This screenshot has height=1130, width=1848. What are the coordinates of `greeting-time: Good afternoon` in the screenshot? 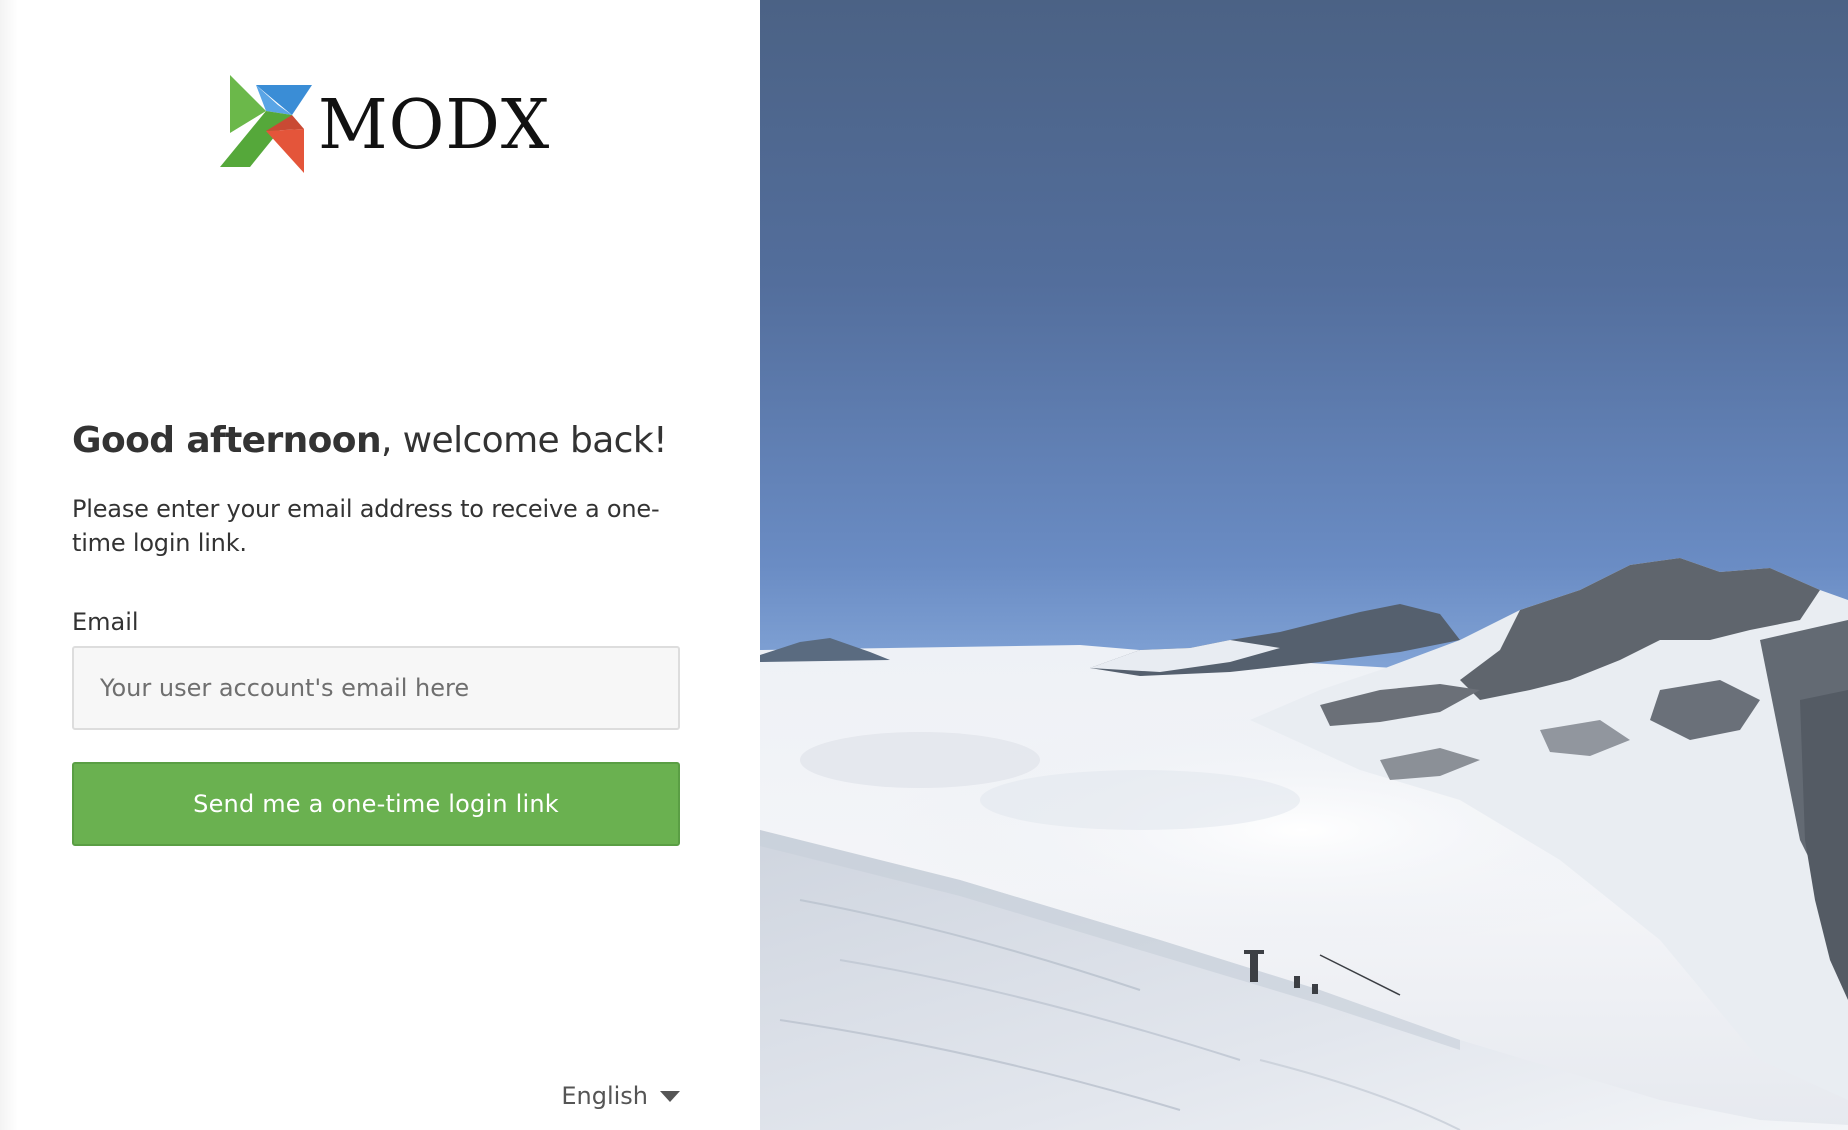 It's located at (227, 440).